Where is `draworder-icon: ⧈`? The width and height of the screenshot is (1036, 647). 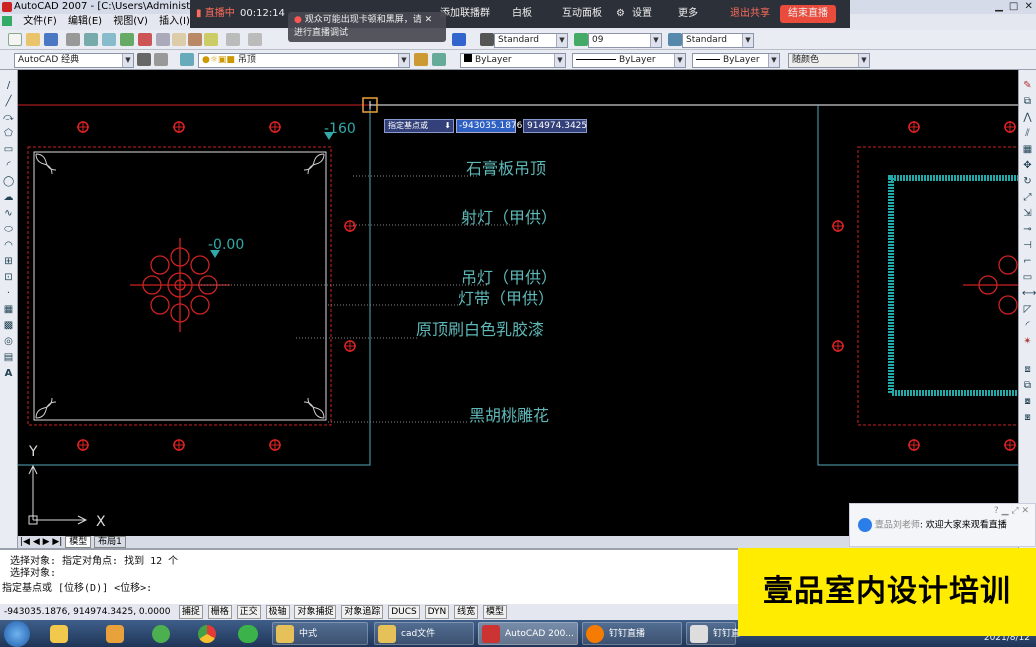 draworder-icon: ⧈ is located at coordinates (1027, 369).